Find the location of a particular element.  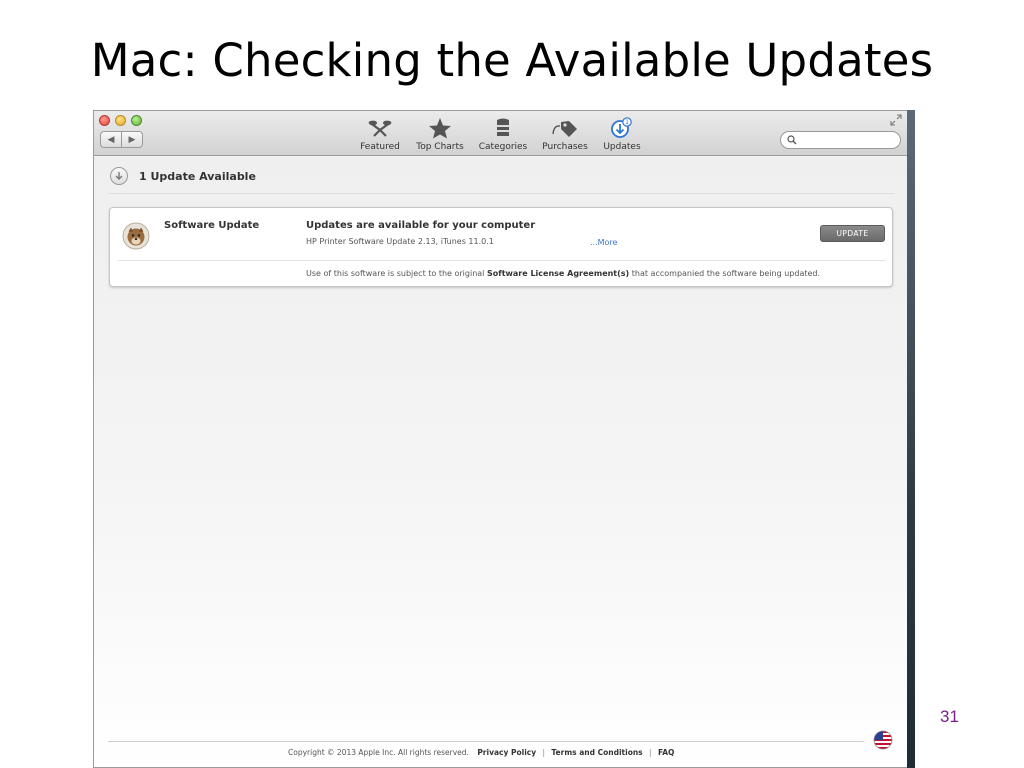

tab-categories: Categories is located at coordinates (503, 135).